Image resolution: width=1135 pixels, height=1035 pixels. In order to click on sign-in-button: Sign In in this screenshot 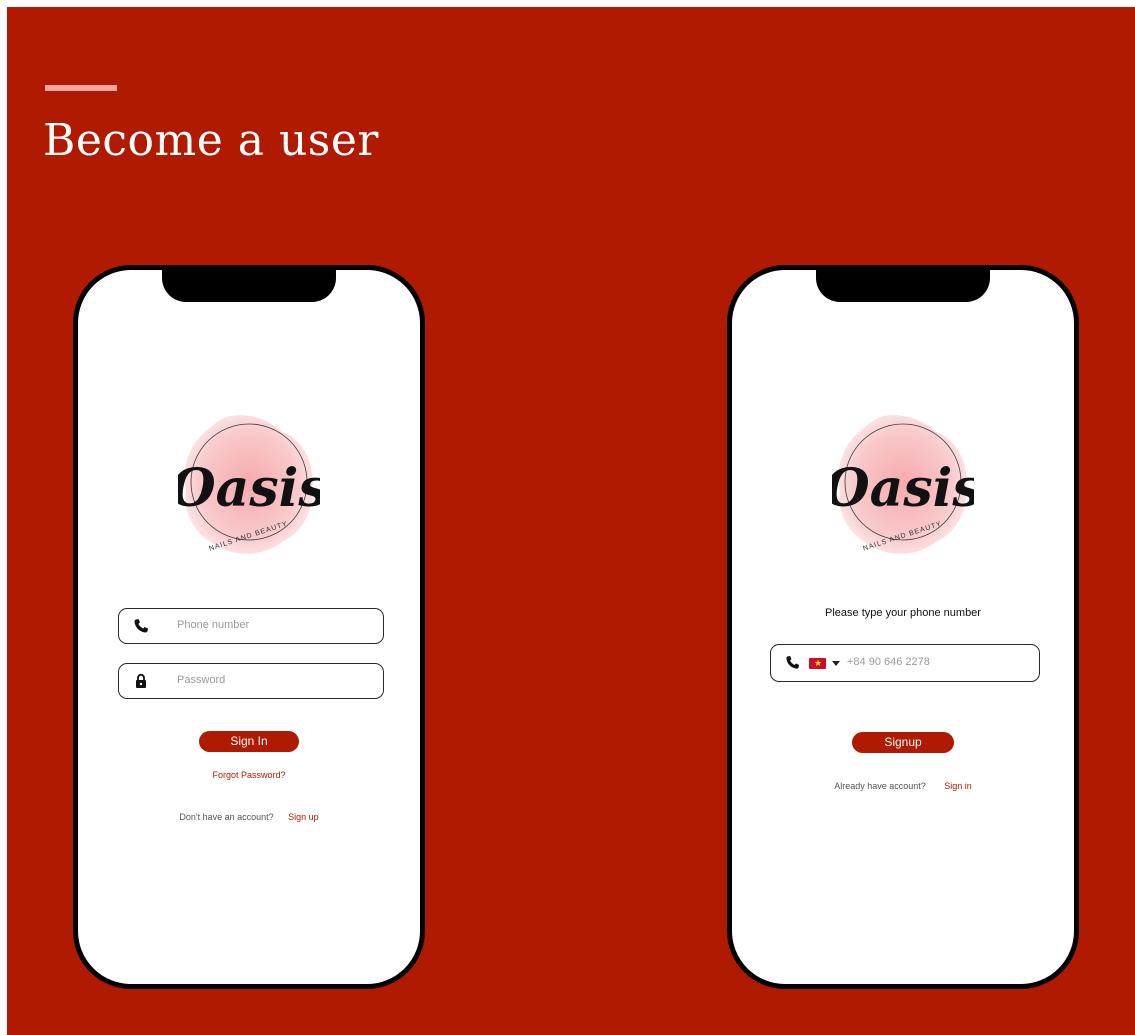, I will do `click(249, 741)`.